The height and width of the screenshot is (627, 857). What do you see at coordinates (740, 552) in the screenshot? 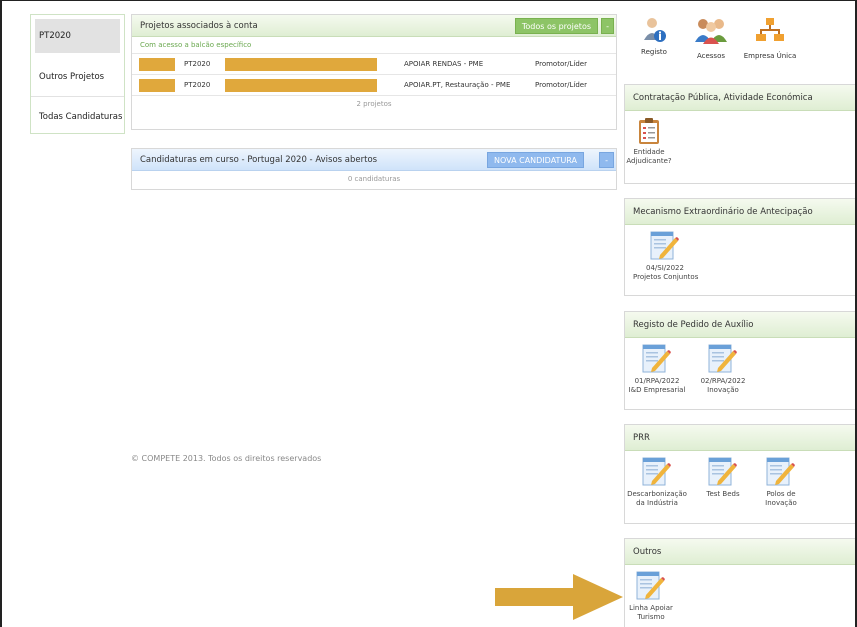
I see `outros-panel-title: Outros` at bounding box center [740, 552].